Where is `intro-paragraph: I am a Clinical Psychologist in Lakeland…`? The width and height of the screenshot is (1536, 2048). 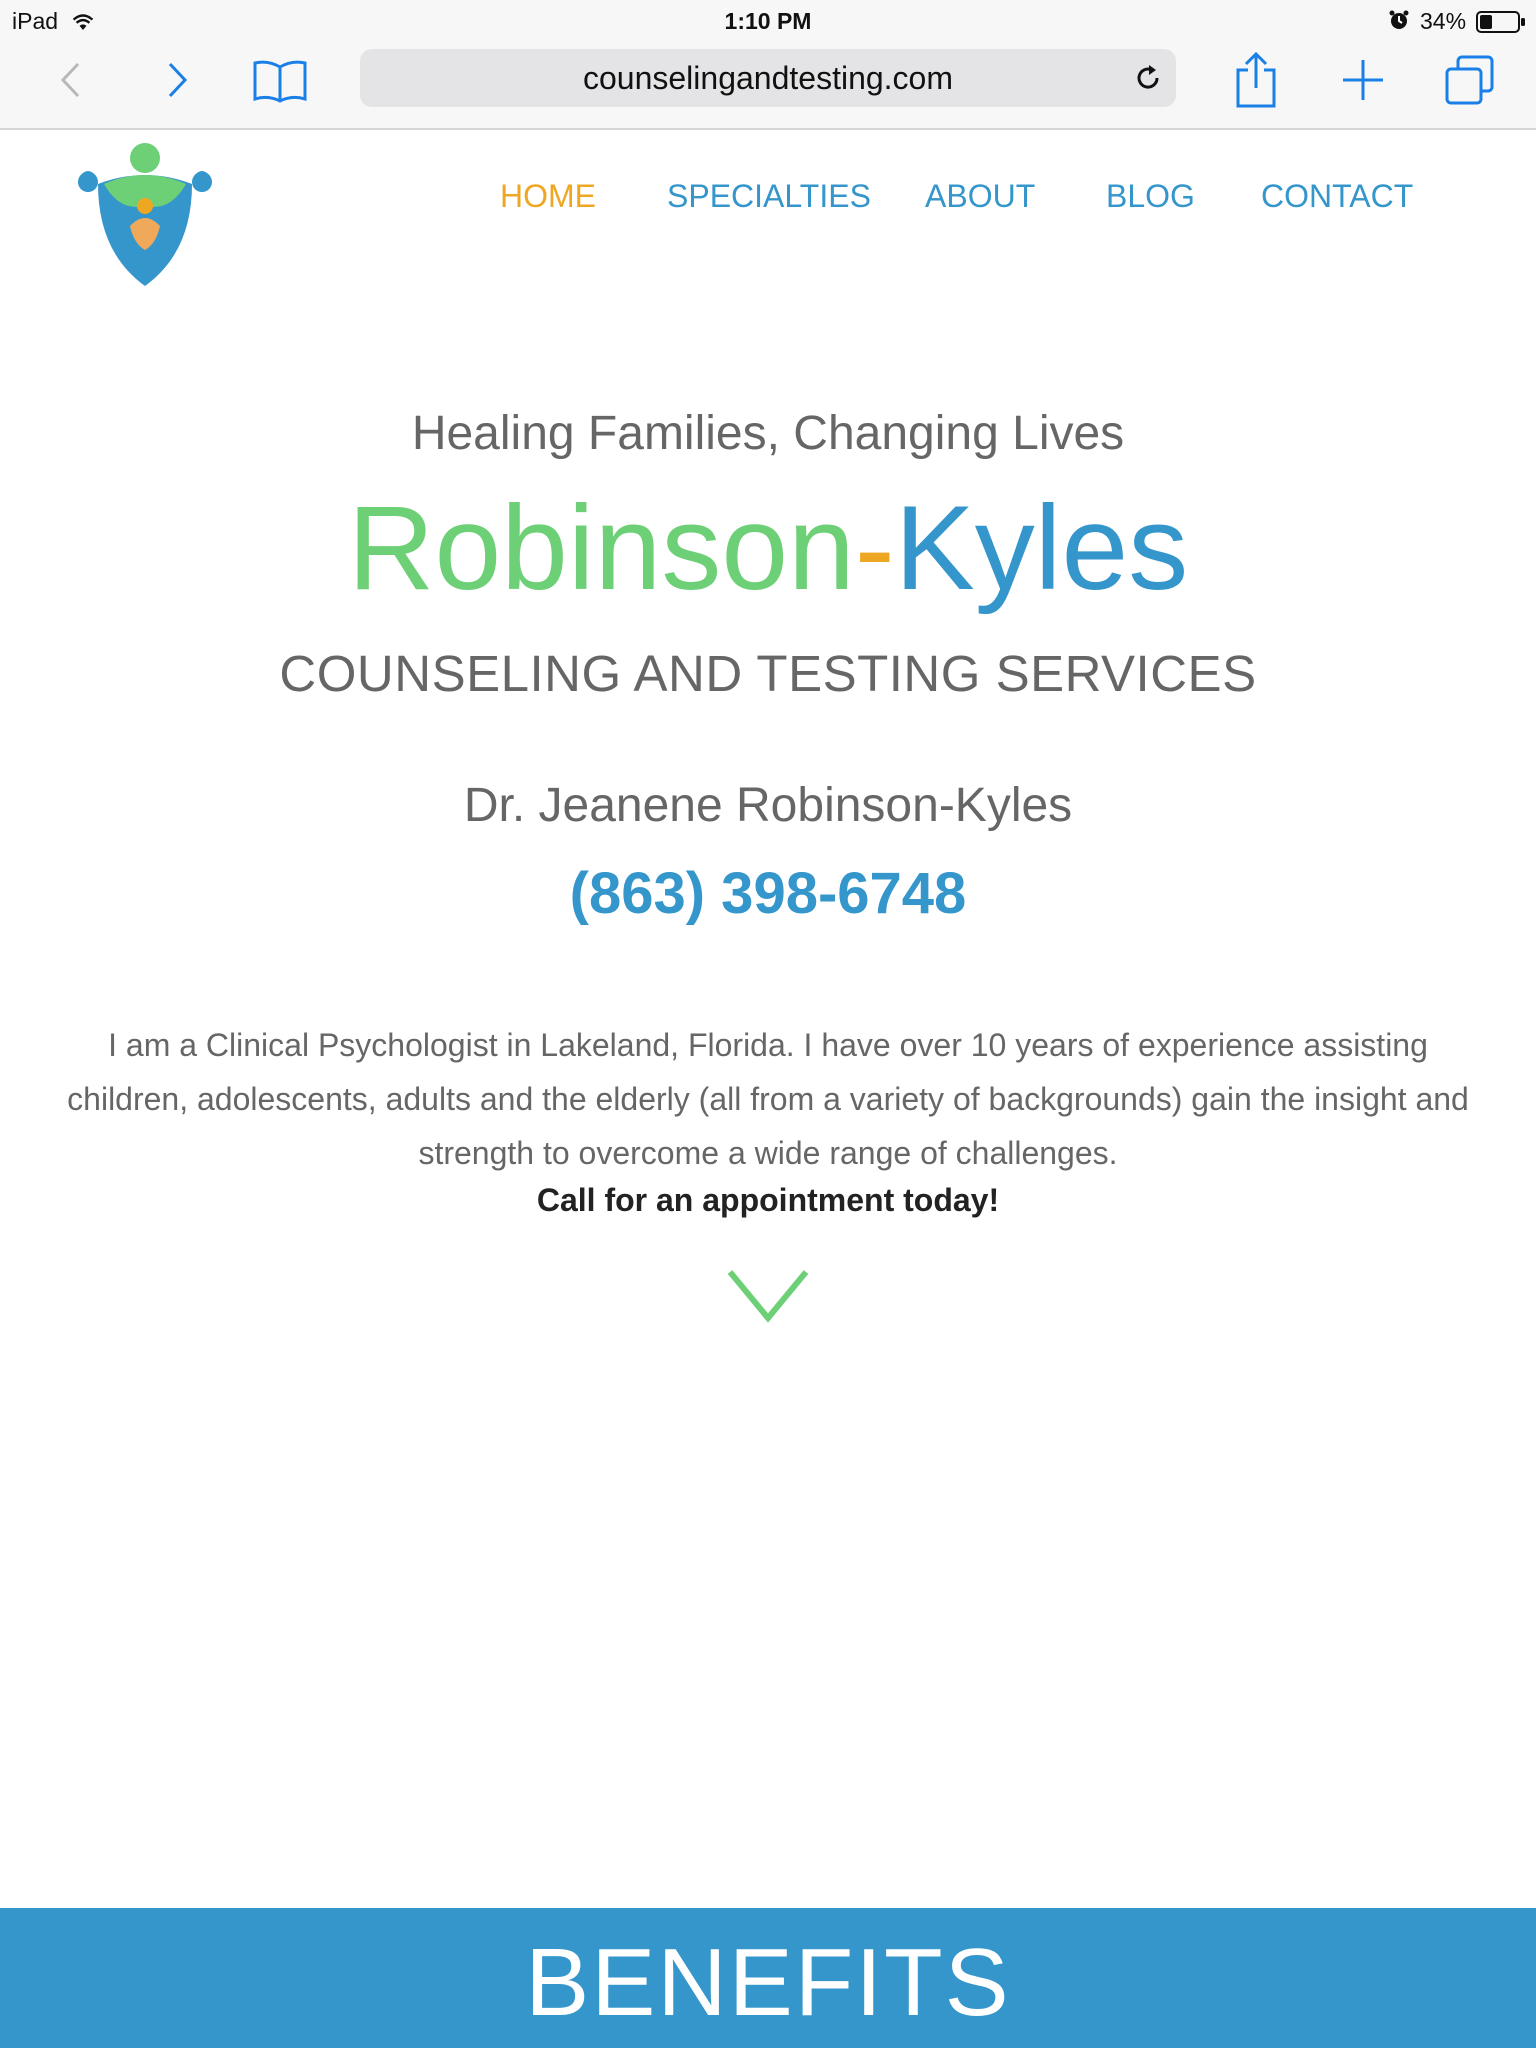 intro-paragraph: I am a Clinical Psychologist in Lakeland… is located at coordinates (768, 1099).